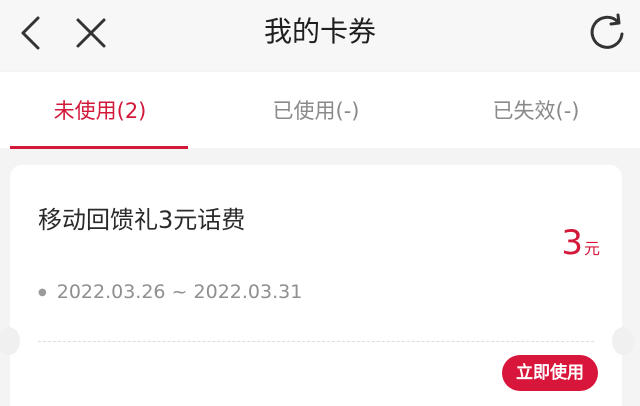 The height and width of the screenshot is (406, 640). Describe the element at coordinates (142, 220) in the screenshot. I see `coupon-name: 移动回馈礼3元话费` at that location.